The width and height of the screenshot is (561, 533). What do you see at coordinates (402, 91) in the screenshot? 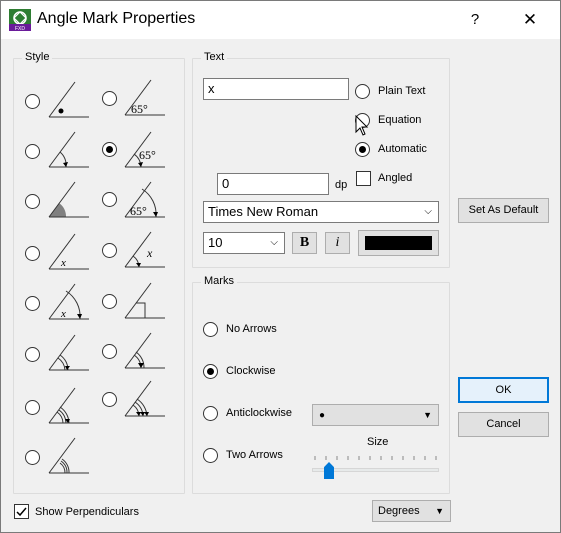
I see `plain-text-label: Plain Text` at bounding box center [402, 91].